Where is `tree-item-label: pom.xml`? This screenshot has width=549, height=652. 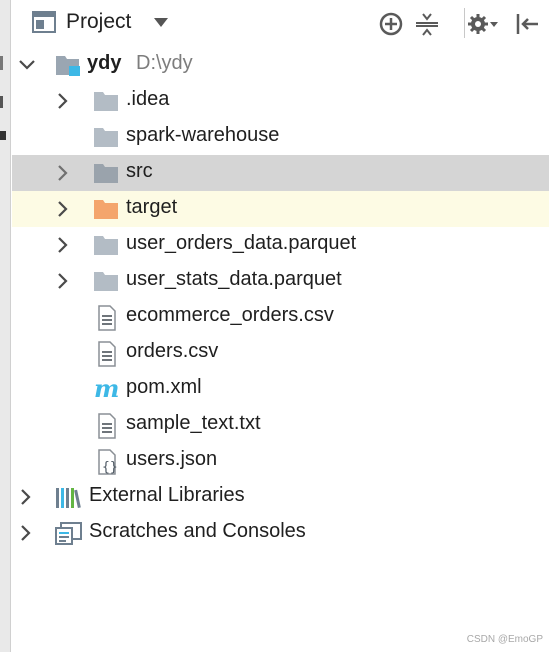
tree-item-label: pom.xml is located at coordinates (164, 387).